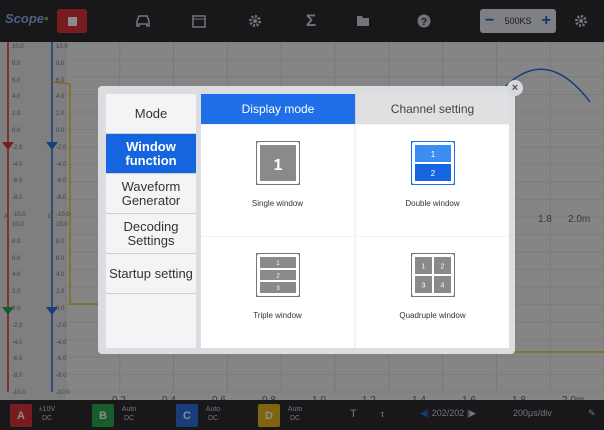 The image size is (604, 430). Describe the element at coordinates (433, 163) in the screenshot. I see `double-window-icon: 1 2` at that location.